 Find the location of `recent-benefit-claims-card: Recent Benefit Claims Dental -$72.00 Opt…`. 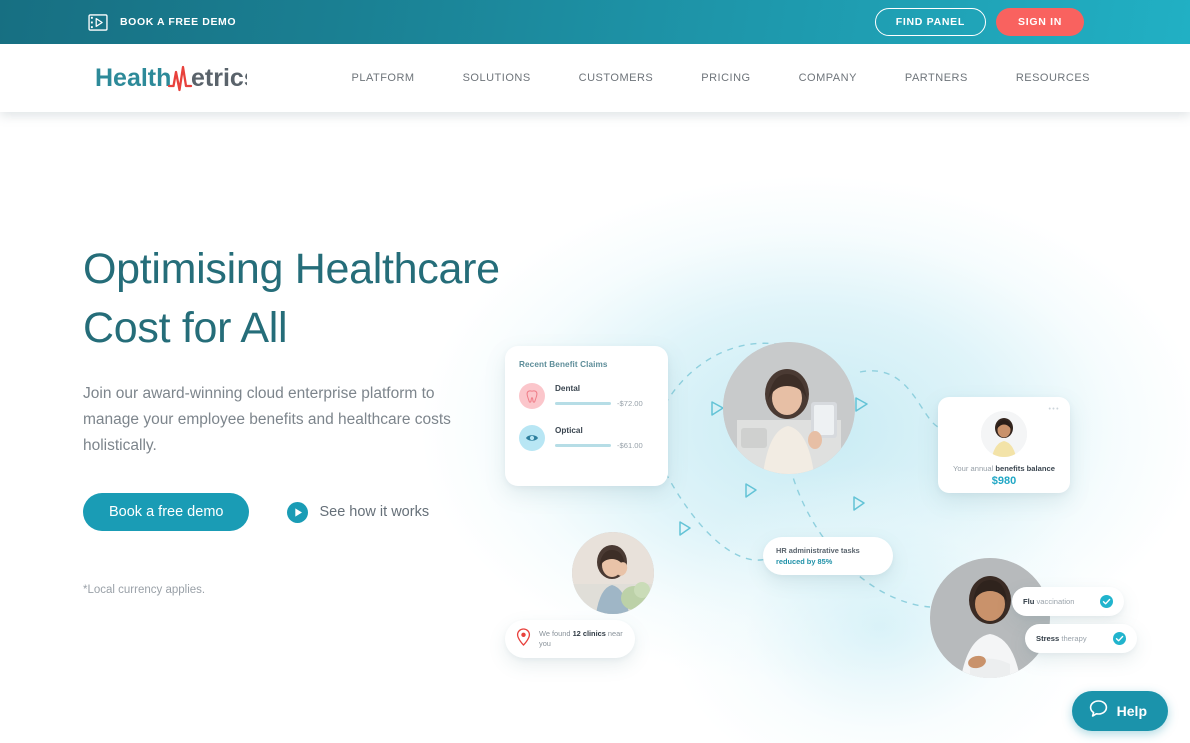

recent-benefit-claims-card: Recent Benefit Claims Dental -$72.00 Opt… is located at coordinates (586, 416).